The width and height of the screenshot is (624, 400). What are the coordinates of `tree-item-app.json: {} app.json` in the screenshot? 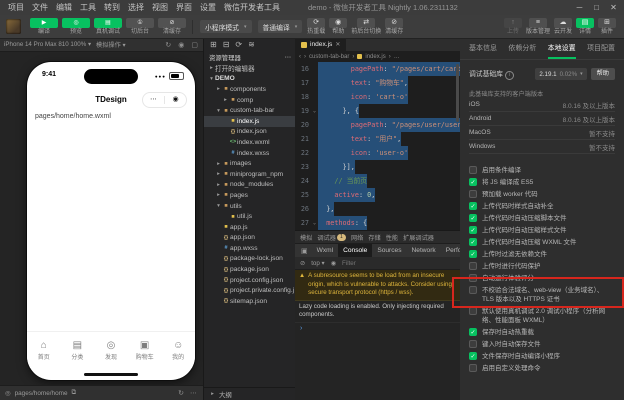 It's located at (250, 238).